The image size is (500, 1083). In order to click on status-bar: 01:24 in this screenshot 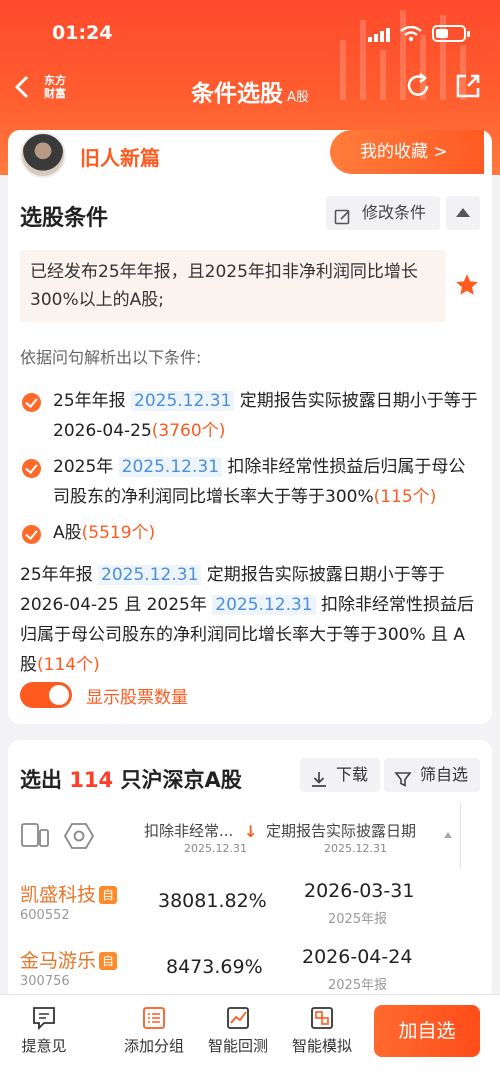, I will do `click(250, 33)`.